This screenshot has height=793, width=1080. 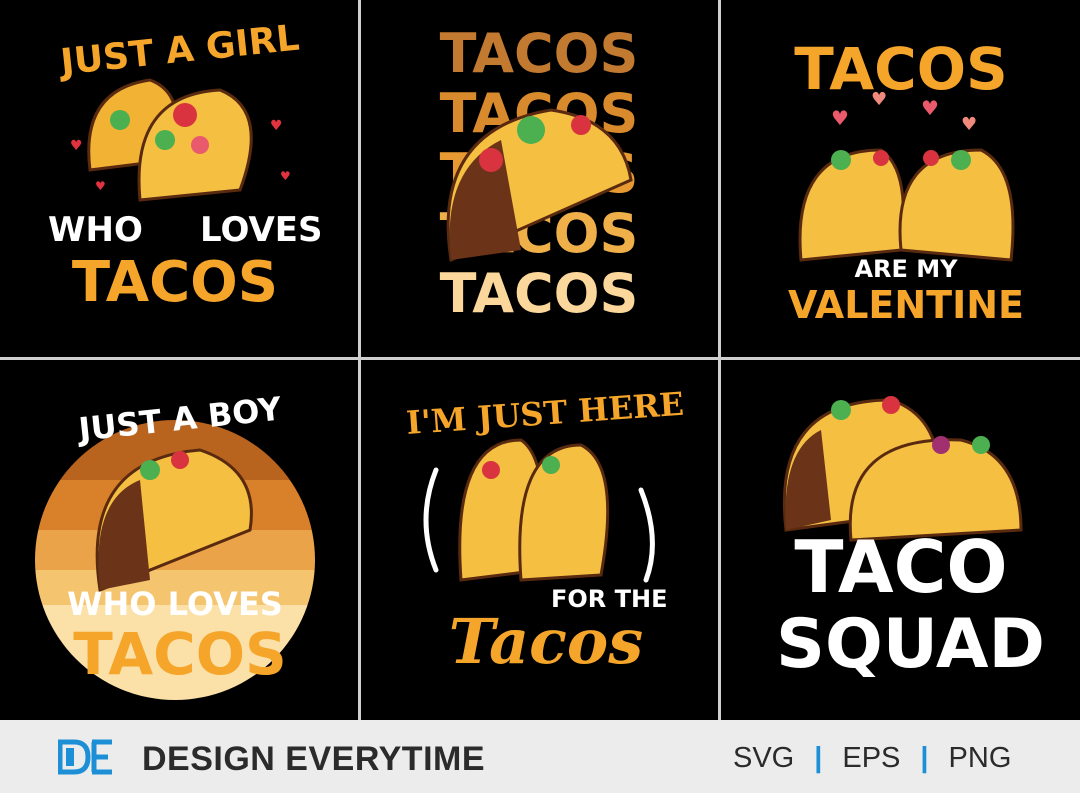 I want to click on design-tacos-stack: TACOS TACOS TACOS TACOS TACOS, so click(x=539, y=178).